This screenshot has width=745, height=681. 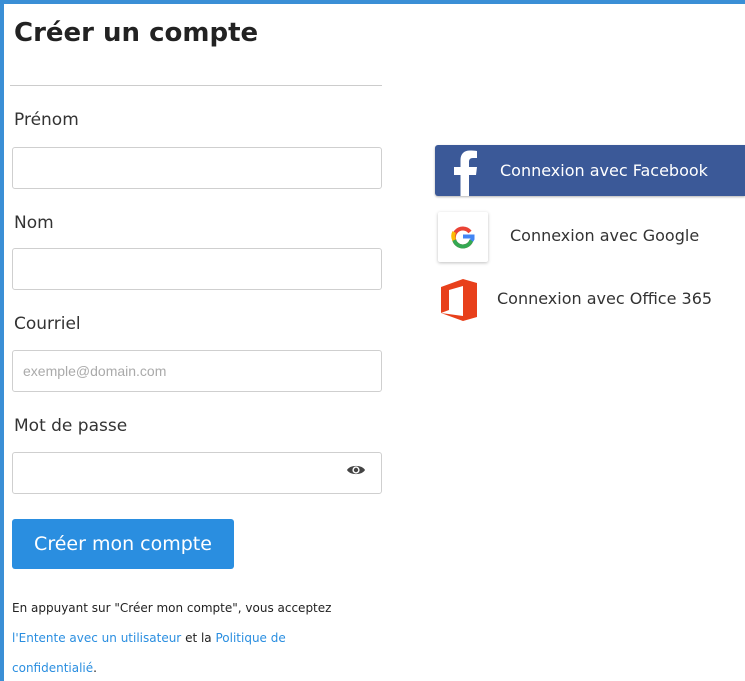 I want to click on title-divider, so click(x=196, y=85).